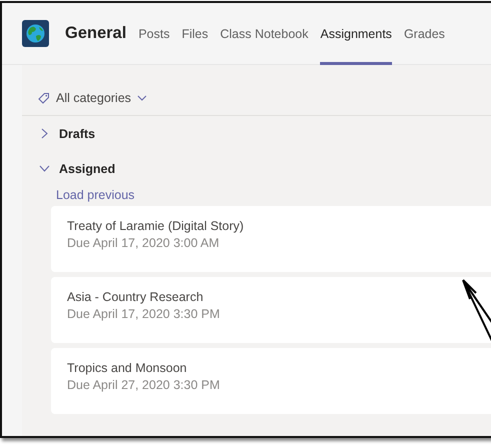 The image size is (491, 447). Describe the element at coordinates (424, 33) in the screenshot. I see `channel-tab: Grades` at that location.